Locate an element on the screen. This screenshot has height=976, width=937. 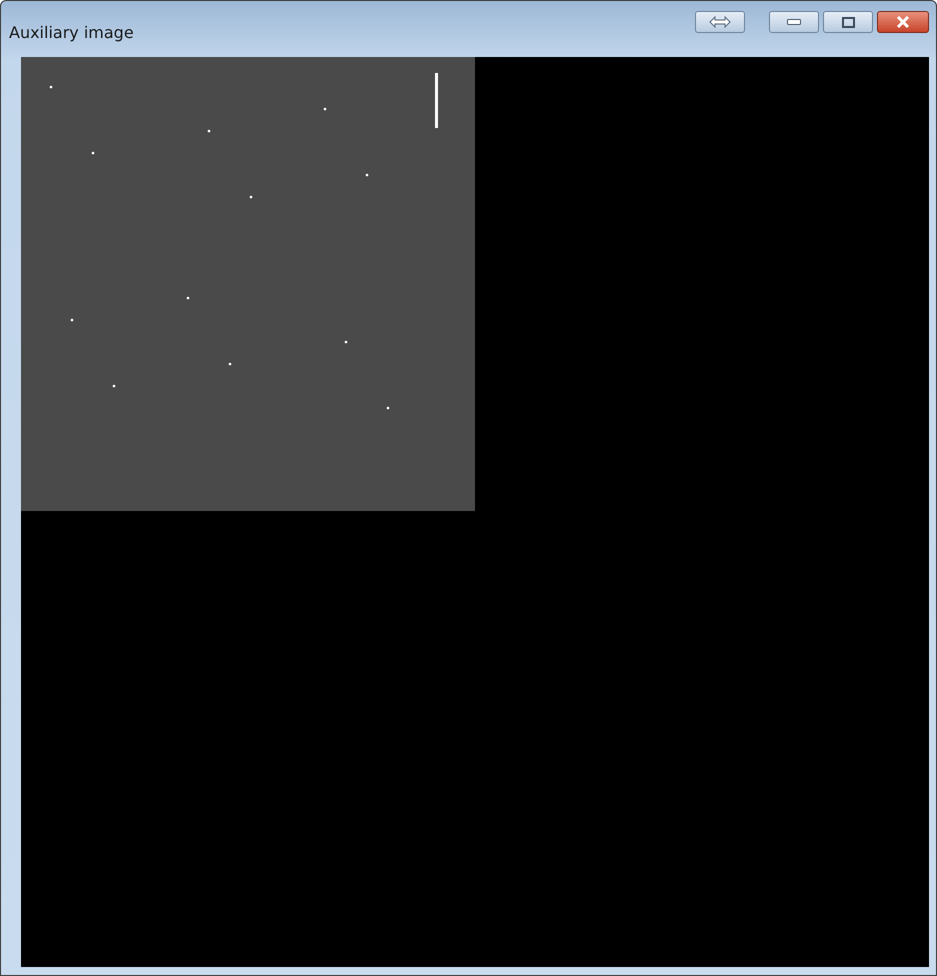
maximize-button is located at coordinates (848, 22).